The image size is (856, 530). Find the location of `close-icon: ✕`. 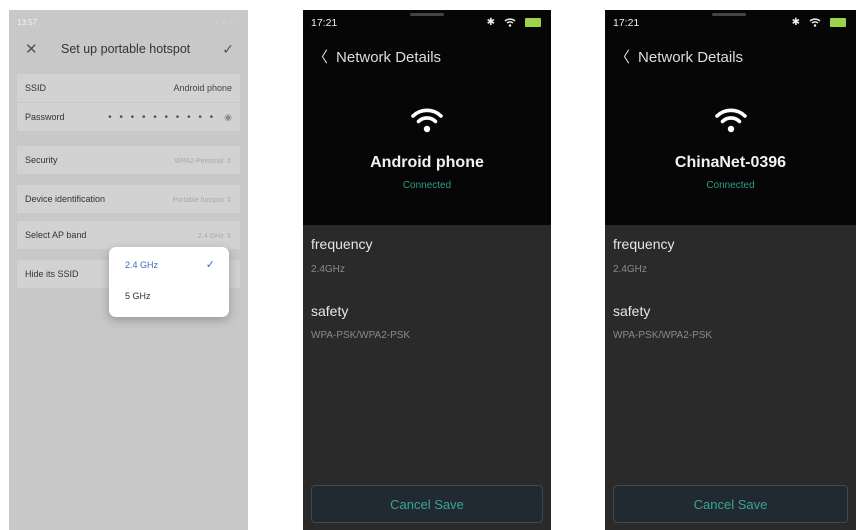

close-icon: ✕ is located at coordinates (31, 49).